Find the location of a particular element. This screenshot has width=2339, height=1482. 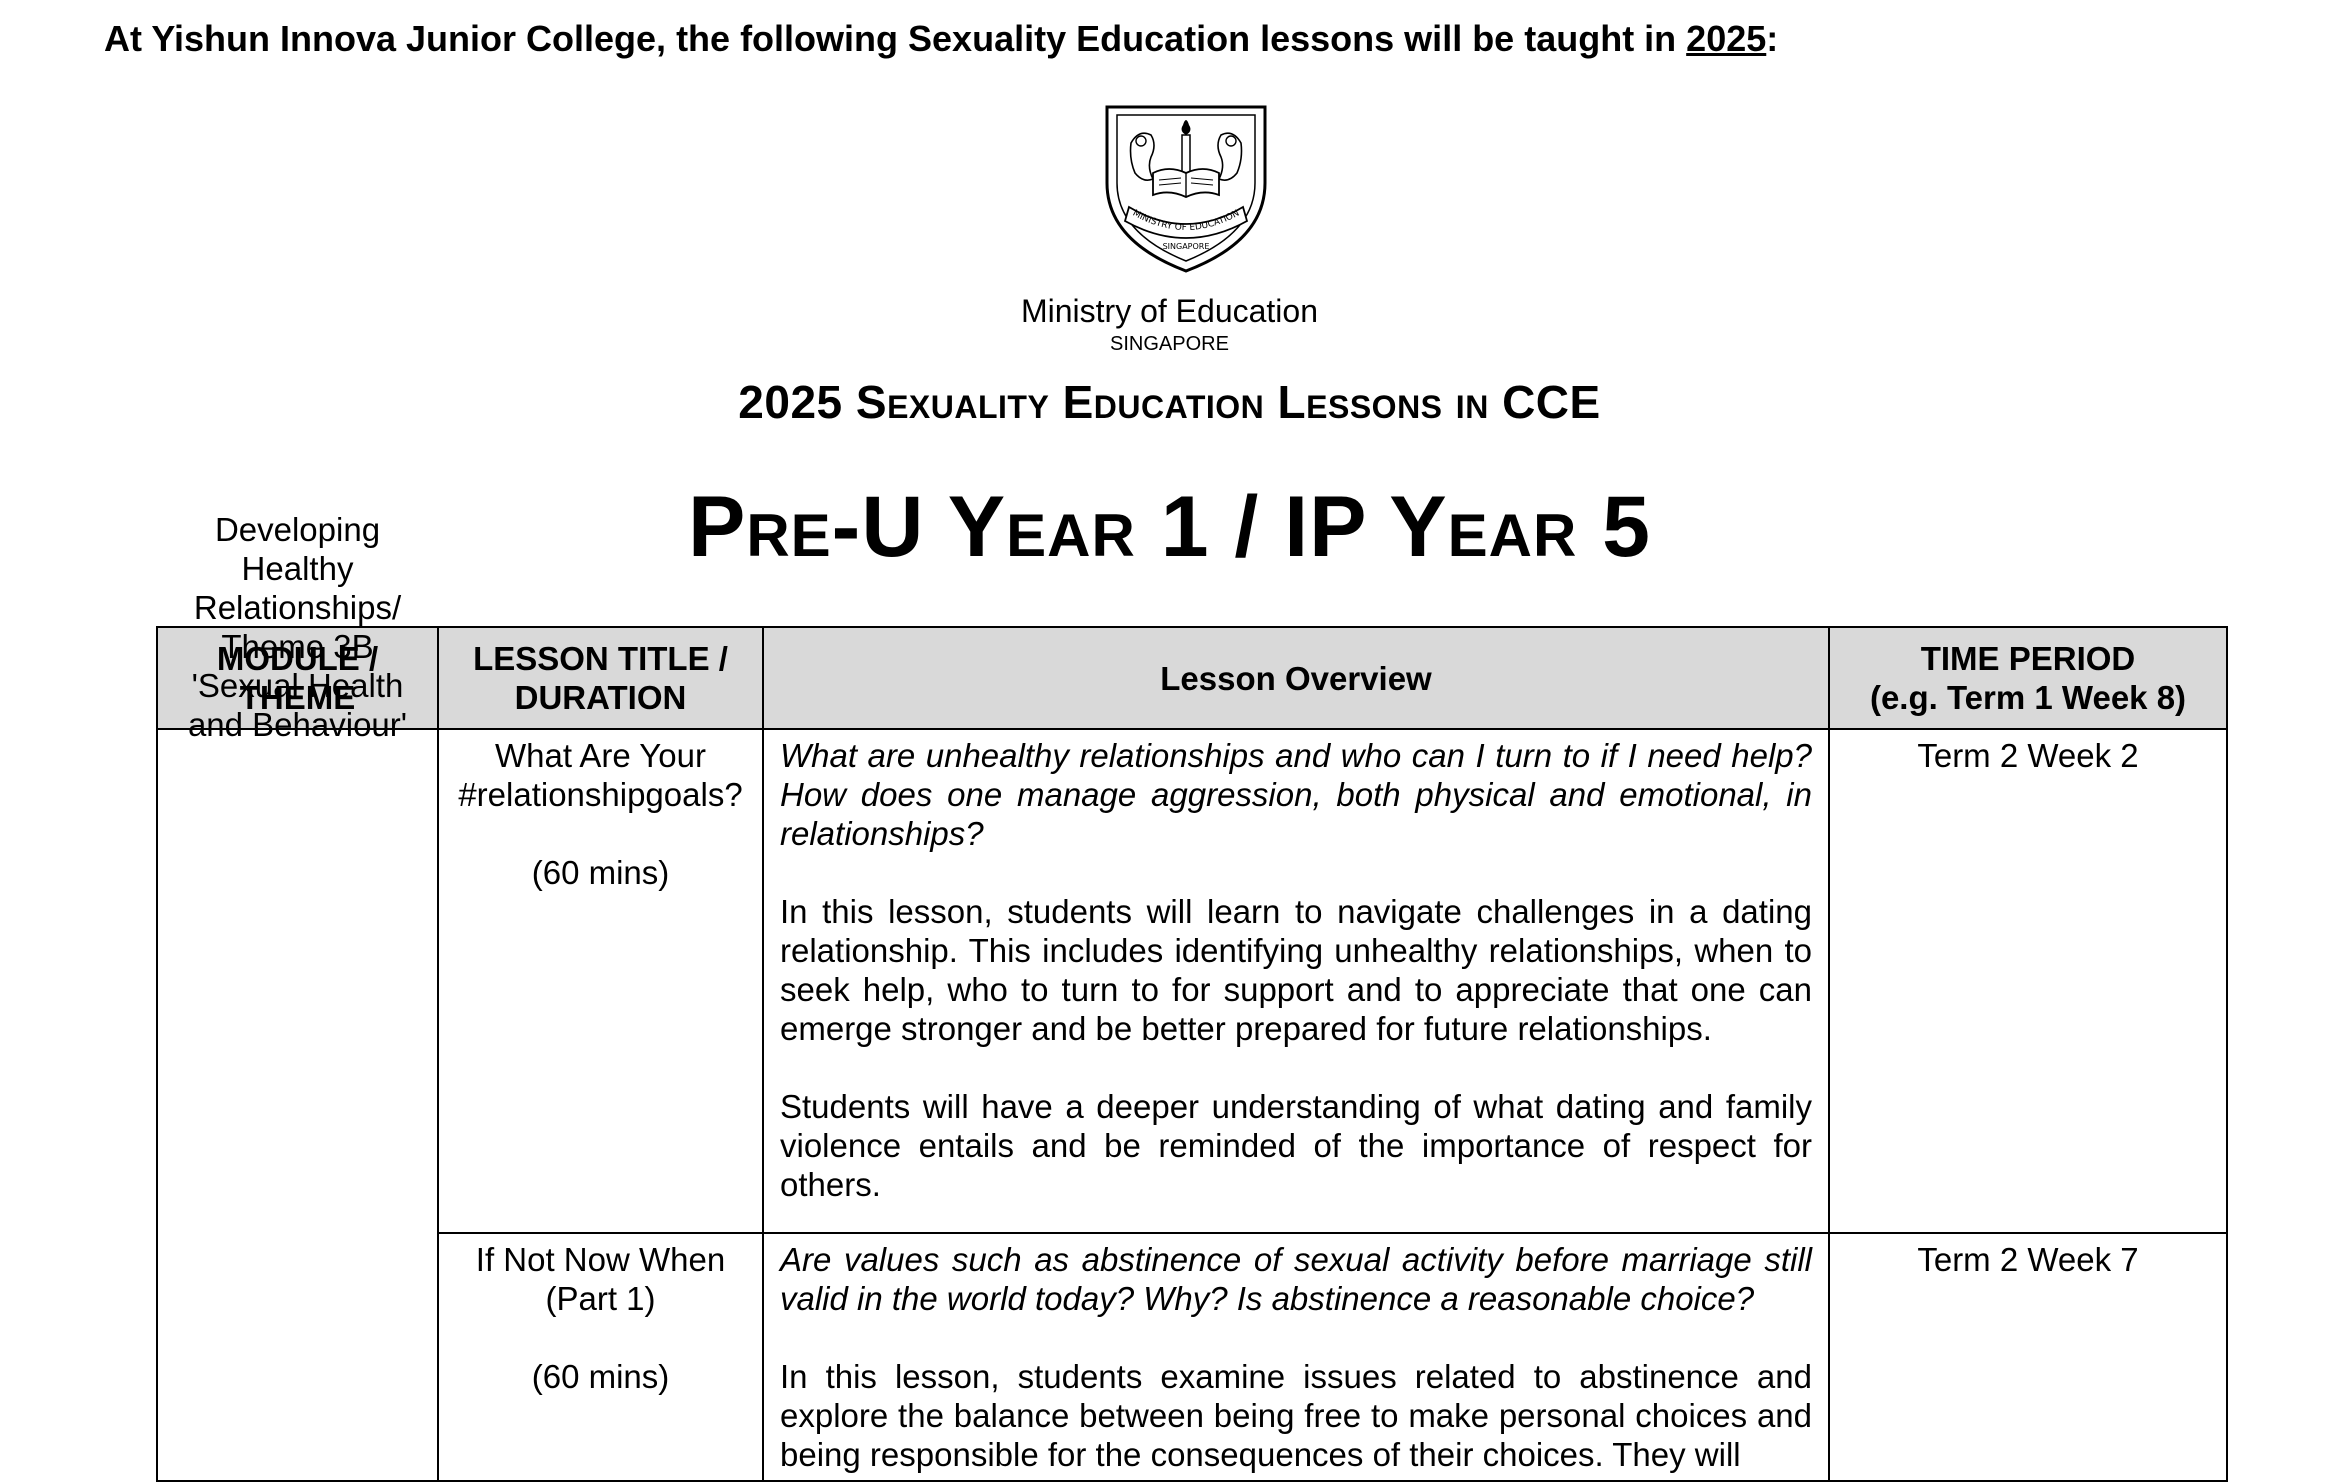

lesson-title: What Are Your #relationshipgoals? is located at coordinates (600, 775).